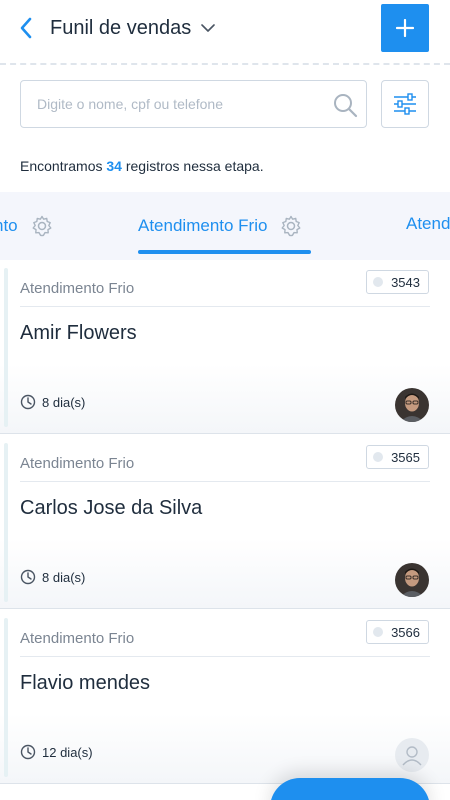 This screenshot has height=800, width=450. I want to click on elapsed-time: 12 dia(s), so click(56, 752).